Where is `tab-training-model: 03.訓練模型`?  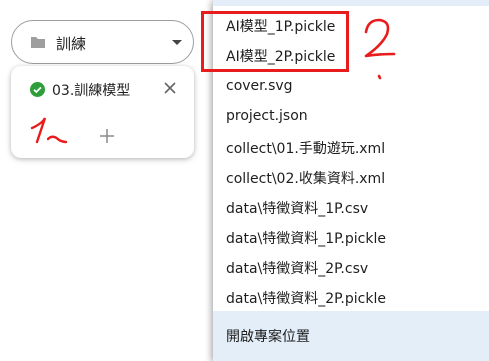 tab-training-model: 03.訓練模型 is located at coordinates (91, 90).